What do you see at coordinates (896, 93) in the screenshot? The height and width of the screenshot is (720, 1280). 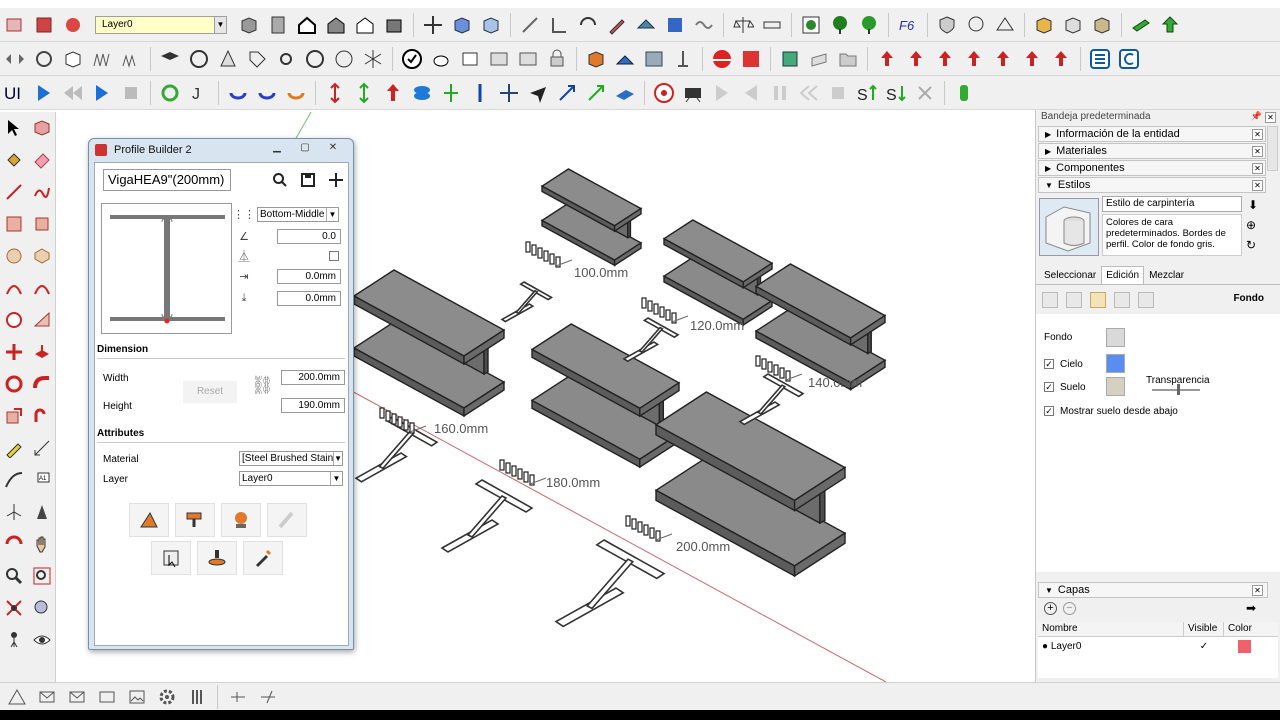 I see `s-down-icon: S` at bounding box center [896, 93].